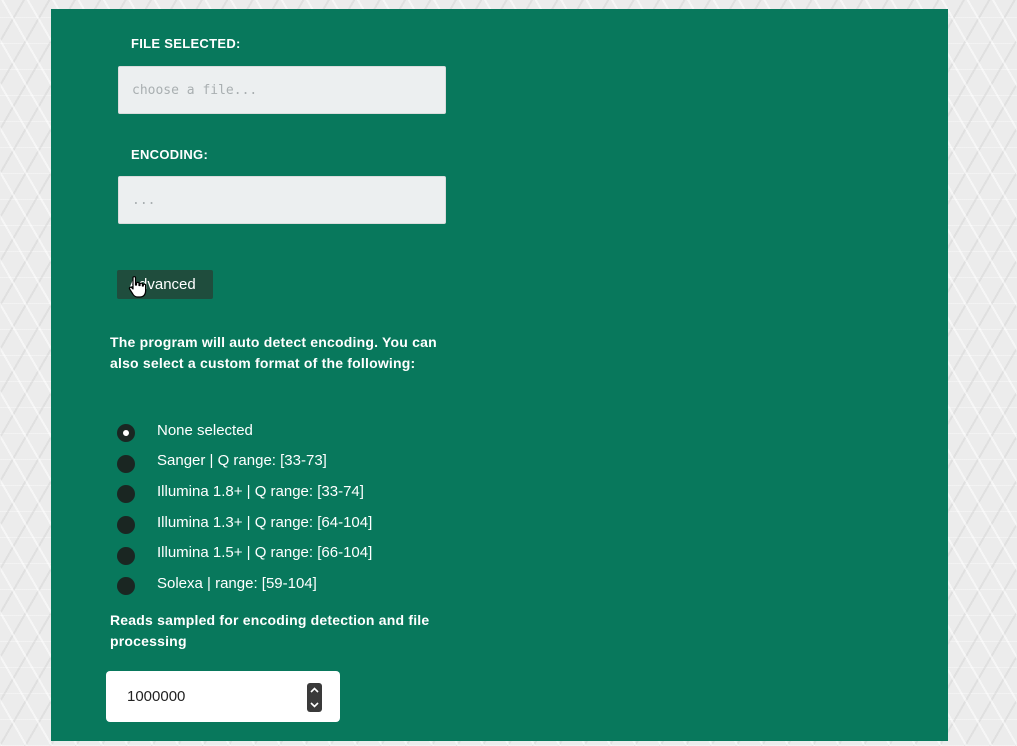  I want to click on file-selected-input, so click(282, 90).